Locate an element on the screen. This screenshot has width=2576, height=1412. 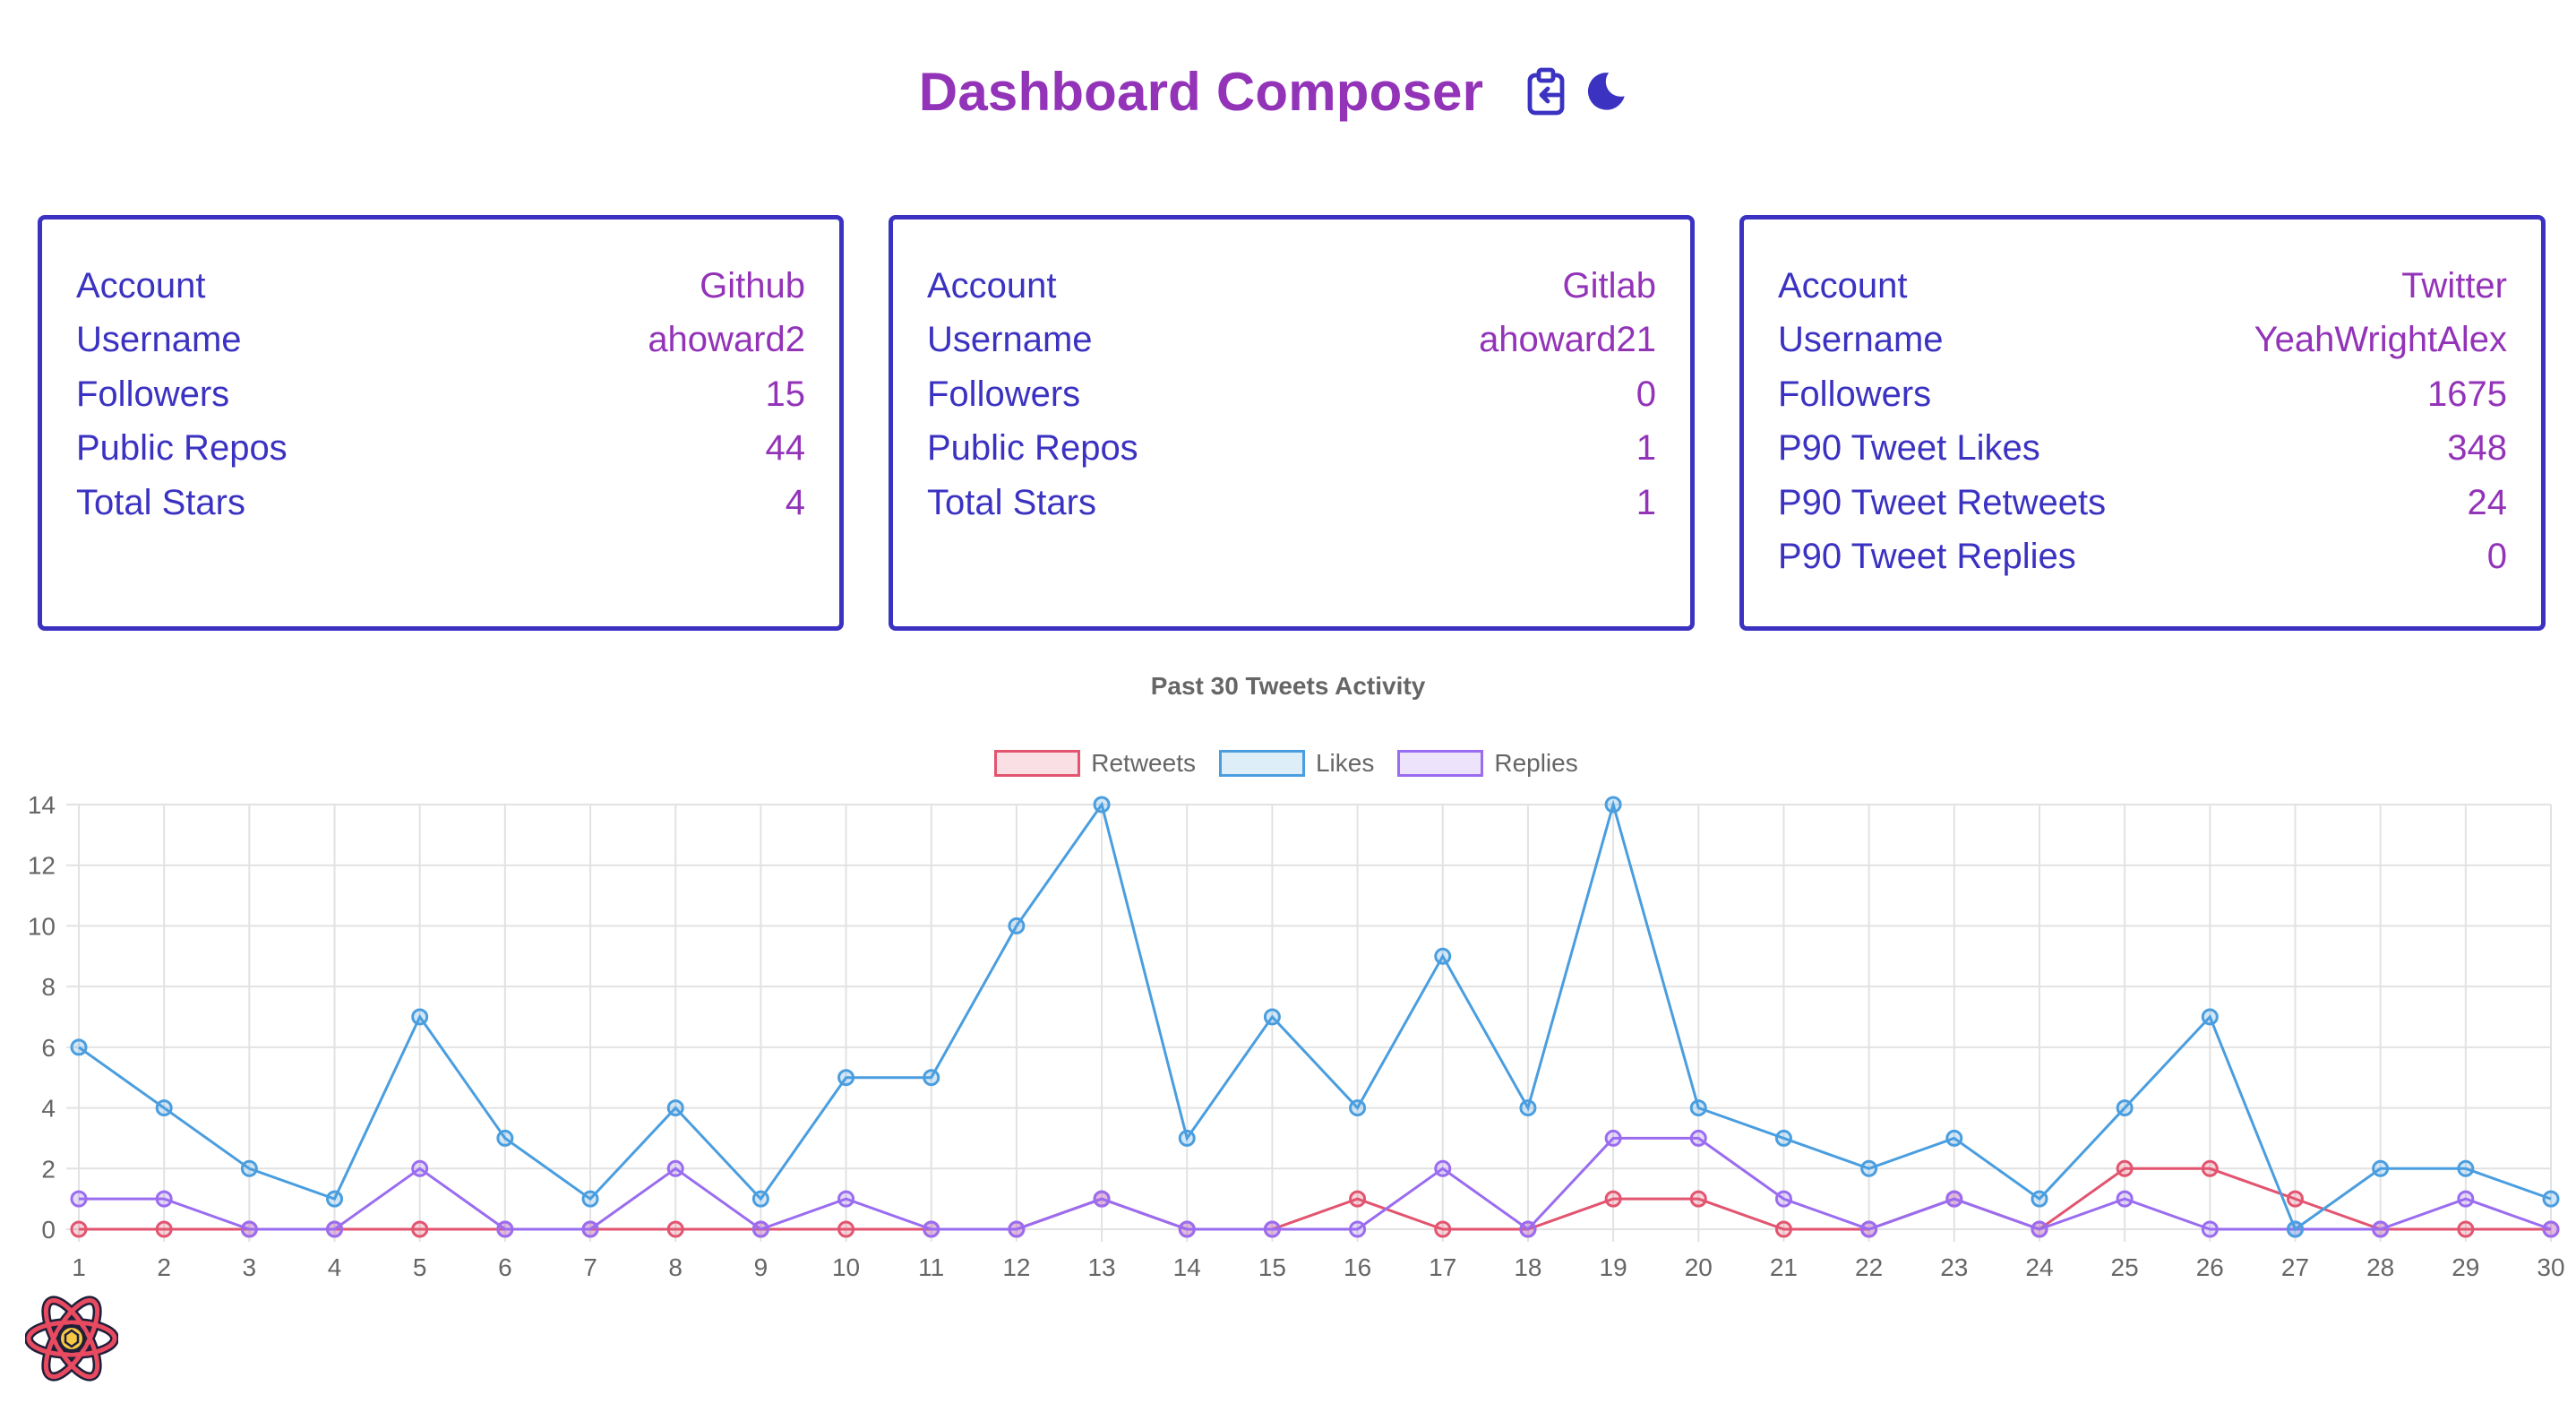
row-label: P90 Tweet Retweets is located at coordinates (1942, 502).